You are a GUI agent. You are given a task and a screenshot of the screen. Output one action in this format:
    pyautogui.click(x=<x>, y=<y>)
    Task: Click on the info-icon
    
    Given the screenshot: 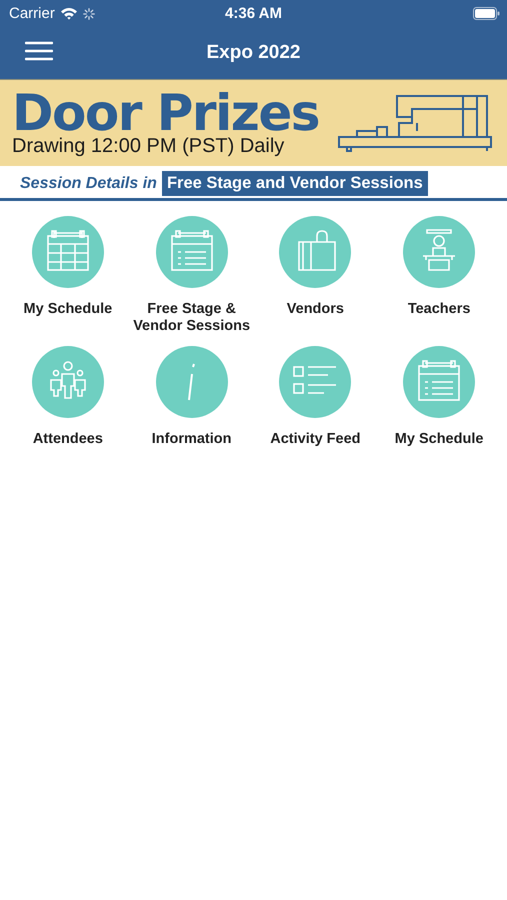 What is the action you would take?
    pyautogui.click(x=192, y=382)
    